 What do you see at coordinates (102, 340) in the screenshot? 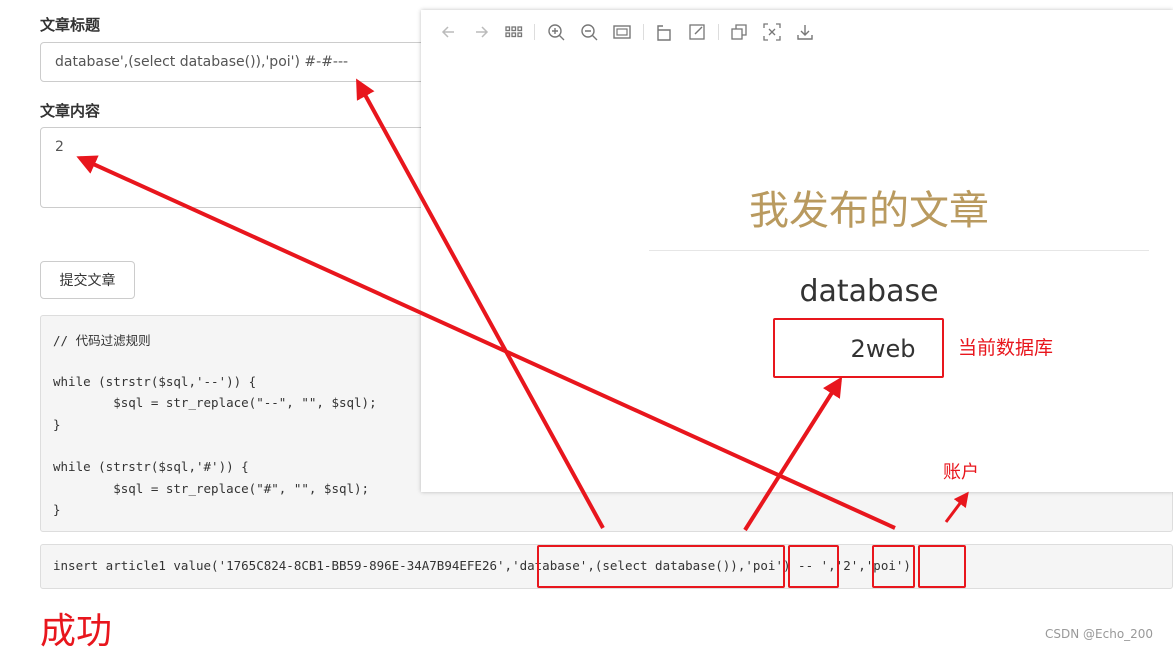
I see `code-line: // 代码过滤规则` at bounding box center [102, 340].